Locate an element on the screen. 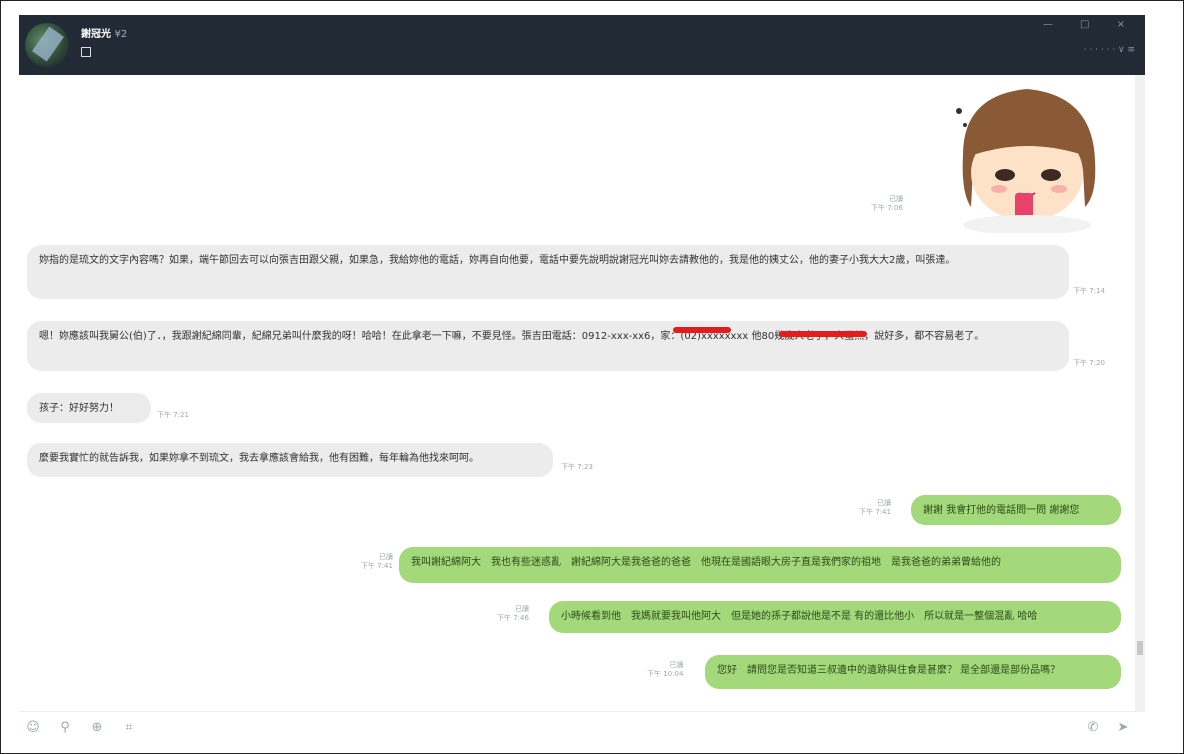 This screenshot has height=754, width=1184. message-text: 您好 請問您是否知道三叔遺中的遺跡與住食是甚麼？ 是全部還是部份品嗎？ is located at coordinates (889, 670).